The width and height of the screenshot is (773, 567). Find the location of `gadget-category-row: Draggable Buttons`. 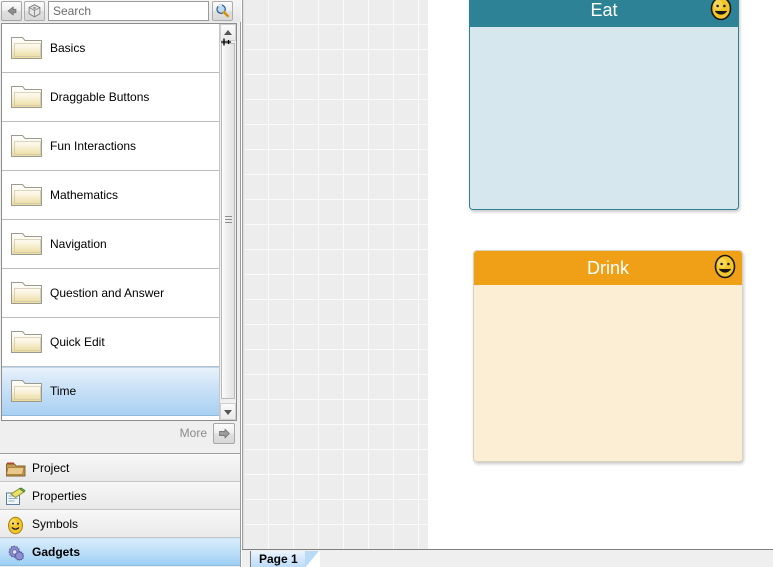

gadget-category-row: Draggable Buttons is located at coordinates (111, 97).